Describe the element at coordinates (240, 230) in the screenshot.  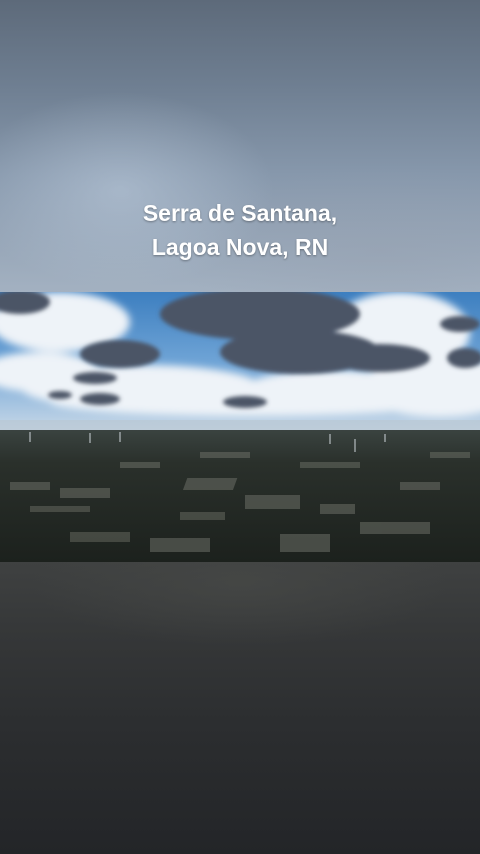
I see `location-caption: Serra de Santana, Lagoa Nova, RN` at that location.